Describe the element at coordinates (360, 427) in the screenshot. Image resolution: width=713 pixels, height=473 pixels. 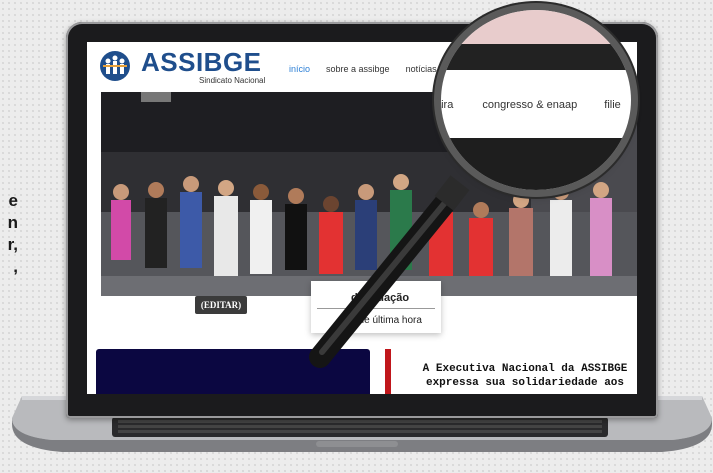
I see `keyboard` at that location.